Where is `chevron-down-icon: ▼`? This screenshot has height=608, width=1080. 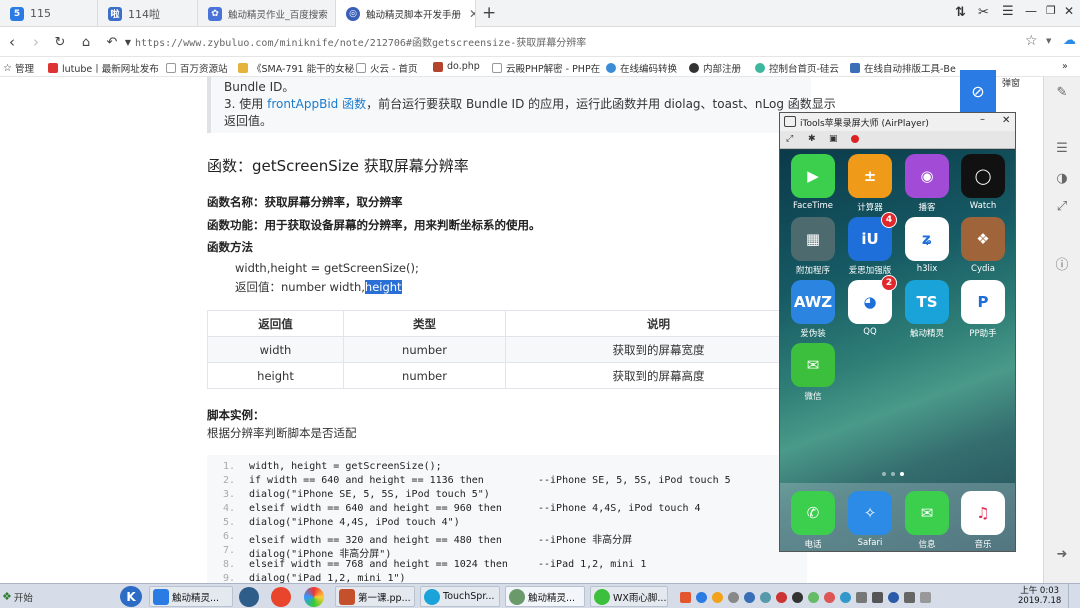 chevron-down-icon: ▼ is located at coordinates (1048, 41).